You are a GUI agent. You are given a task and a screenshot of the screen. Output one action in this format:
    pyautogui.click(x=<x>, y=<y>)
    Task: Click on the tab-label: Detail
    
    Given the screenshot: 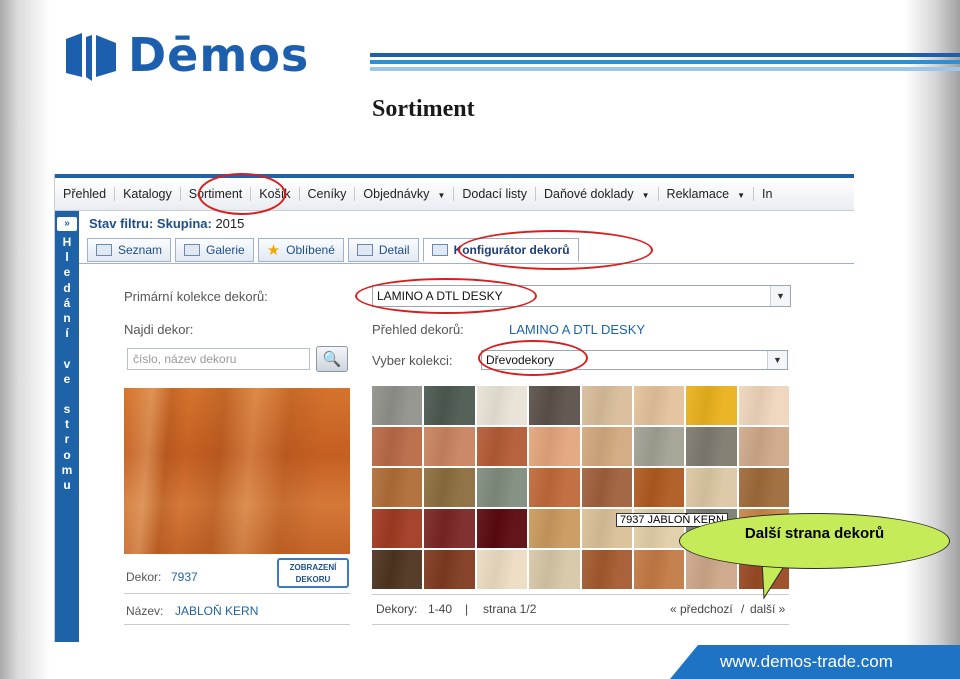 What is the action you would take?
    pyautogui.click(x=394, y=250)
    